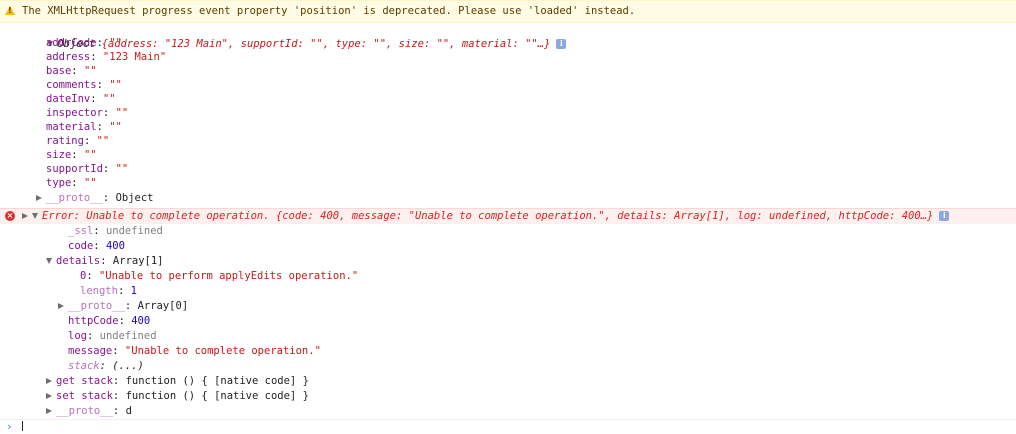 The image size is (1016, 434). I want to click on details-length: length: 1, so click(108, 291).